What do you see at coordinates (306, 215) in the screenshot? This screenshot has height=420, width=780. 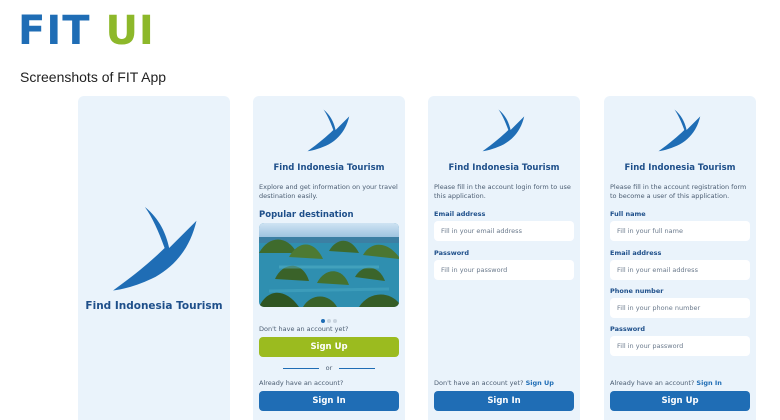 I see `section-title: Popular destination` at bounding box center [306, 215].